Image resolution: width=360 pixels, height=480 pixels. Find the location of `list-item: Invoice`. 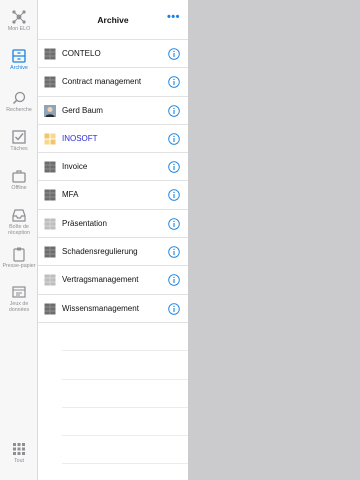

list-item: Invoice is located at coordinates (113, 167).